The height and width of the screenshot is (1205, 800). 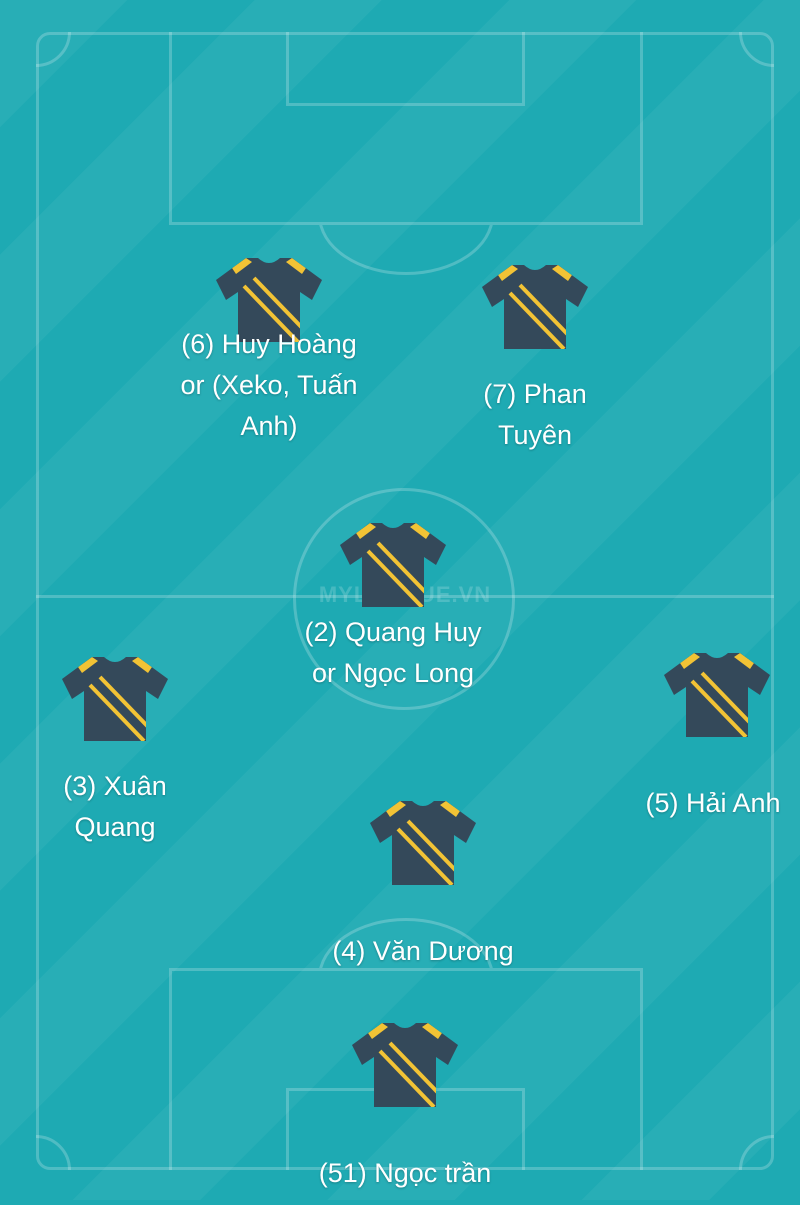 What do you see at coordinates (535, 414) in the screenshot?
I see `player-name: (7) Phan Tuyên` at bounding box center [535, 414].